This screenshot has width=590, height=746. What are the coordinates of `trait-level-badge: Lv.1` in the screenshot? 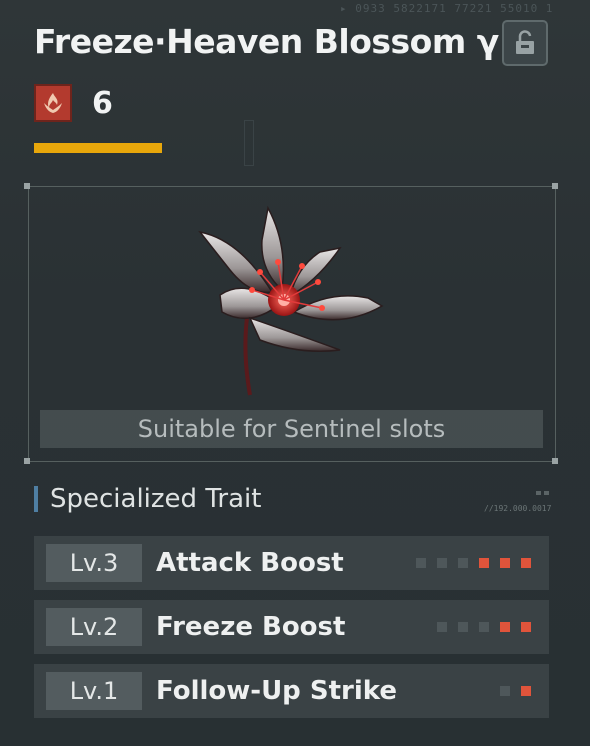 It's located at (94, 691).